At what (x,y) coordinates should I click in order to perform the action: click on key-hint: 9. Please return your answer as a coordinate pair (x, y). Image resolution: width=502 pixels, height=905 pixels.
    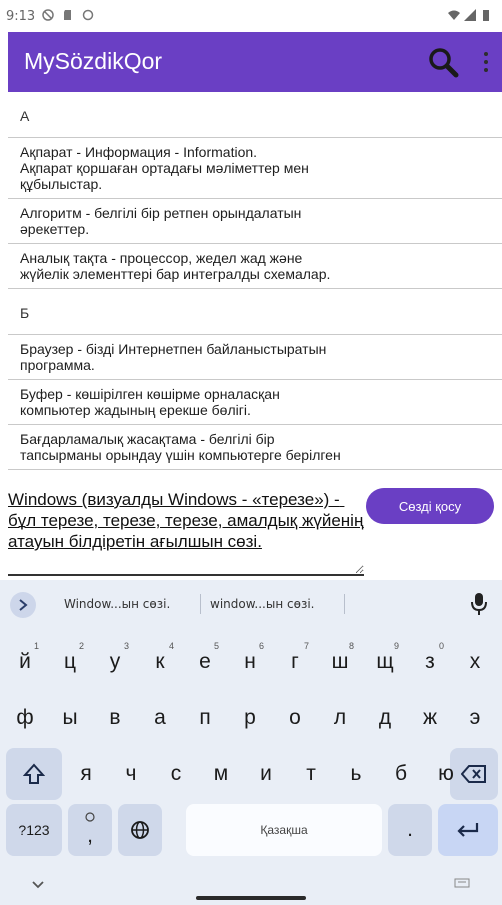
    Looking at the image, I should click on (396, 646).